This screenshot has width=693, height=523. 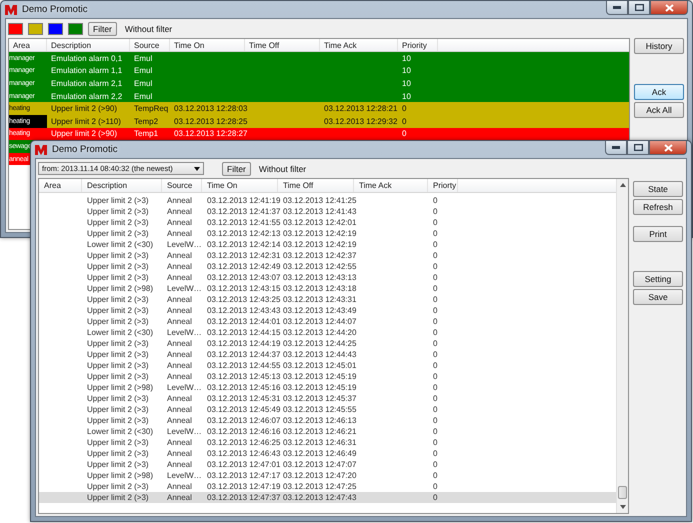 What do you see at coordinates (327, 310) in the screenshot?
I see `table-row: Upper limit 2 (>3) Anneal 03.12.2013 12:43:43 03.12.2013 12:43:49 0` at bounding box center [327, 310].